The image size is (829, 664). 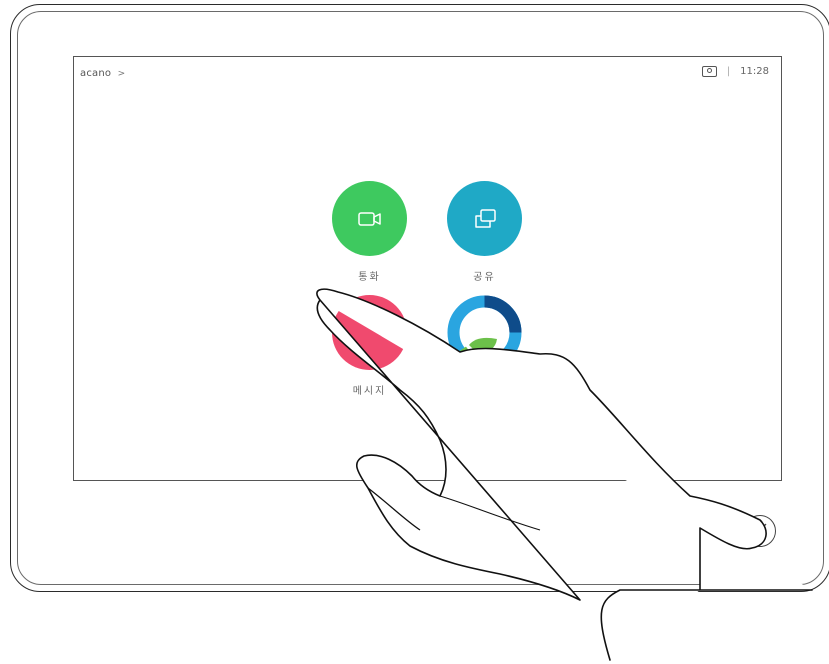 What do you see at coordinates (369, 391) in the screenshot?
I see `messaging-label: 메시지` at bounding box center [369, 391].